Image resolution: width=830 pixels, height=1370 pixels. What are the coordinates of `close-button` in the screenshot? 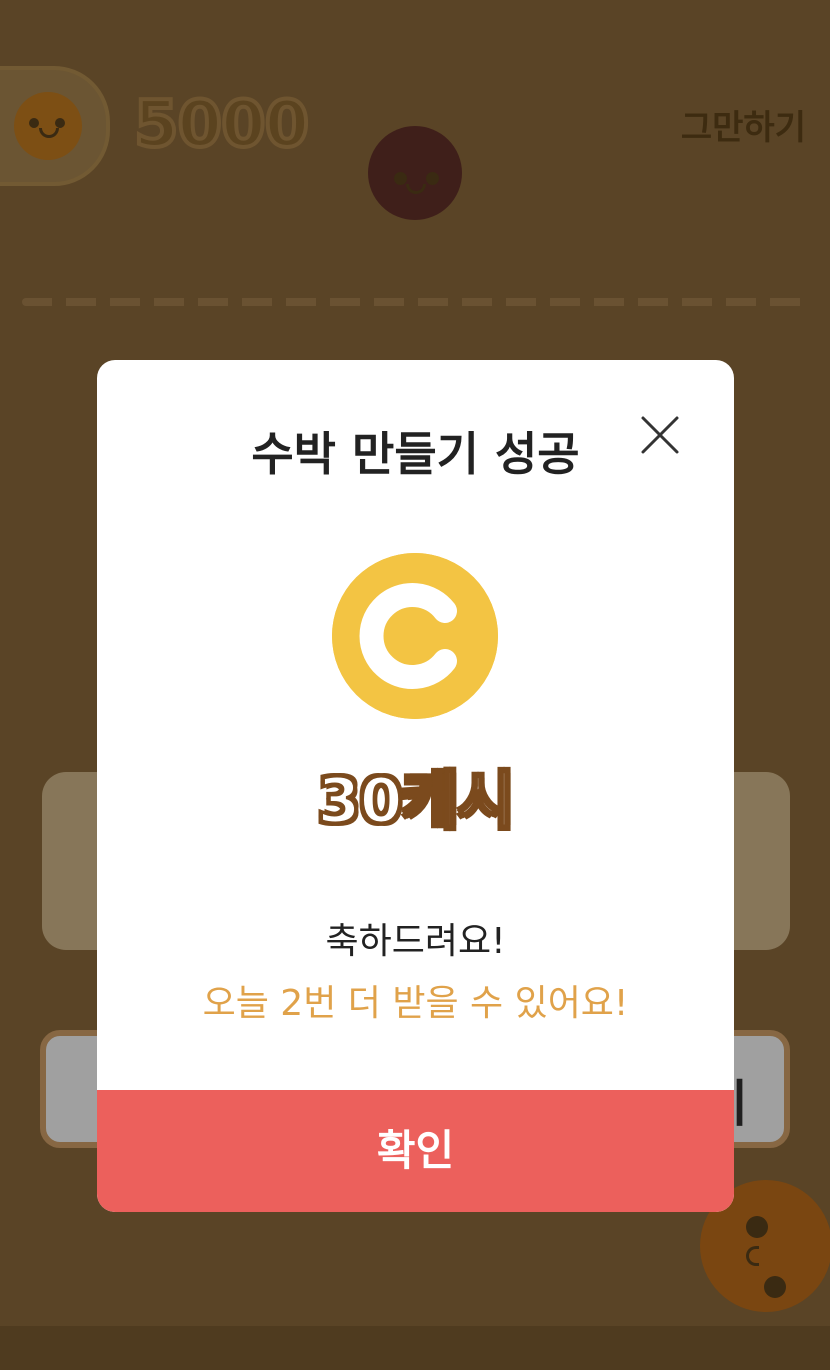 It's located at (660, 435).